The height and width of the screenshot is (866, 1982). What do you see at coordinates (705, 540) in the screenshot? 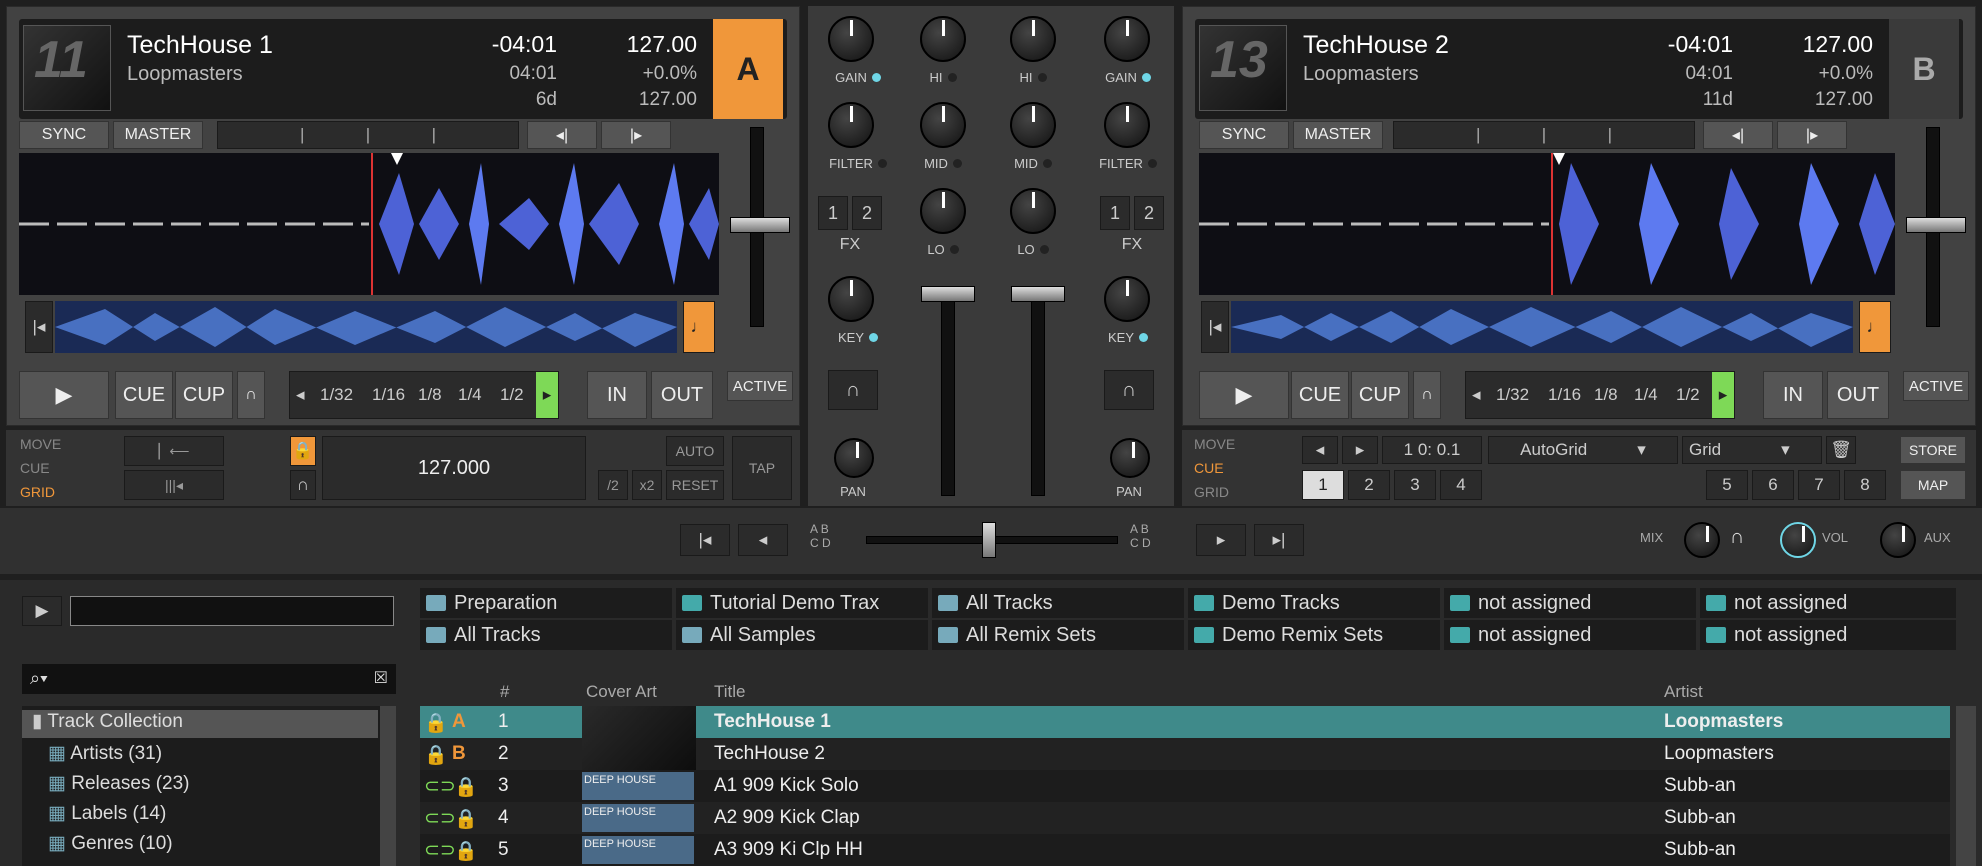
I see `skip-back-icon: |◂` at bounding box center [705, 540].